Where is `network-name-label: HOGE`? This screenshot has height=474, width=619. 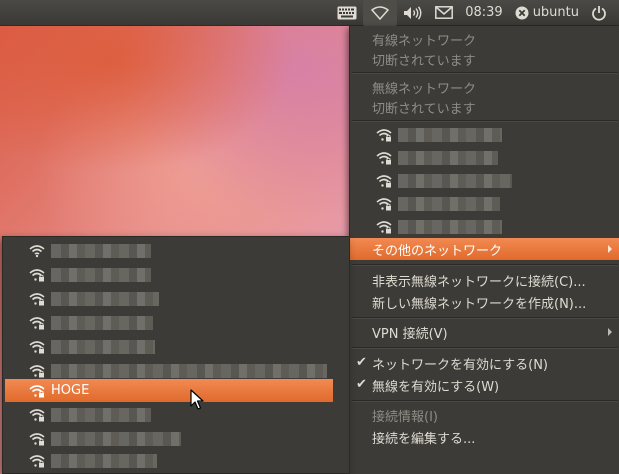
network-name-label: HOGE is located at coordinates (70, 390).